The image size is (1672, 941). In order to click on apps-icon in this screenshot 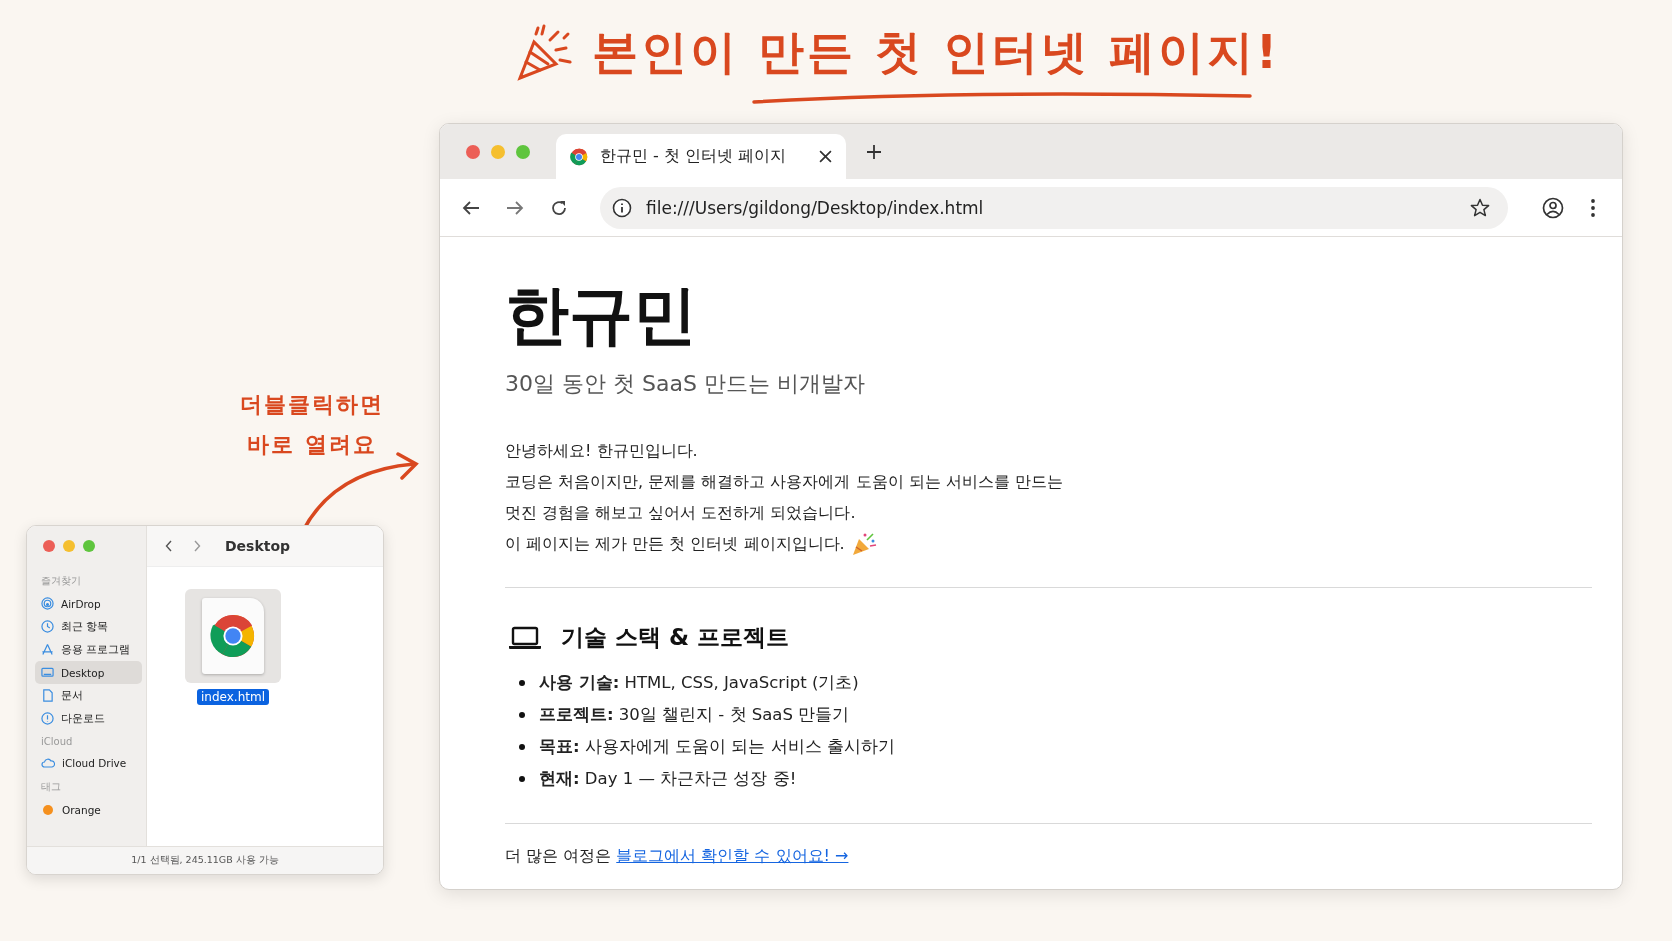, I will do `click(47, 649)`.